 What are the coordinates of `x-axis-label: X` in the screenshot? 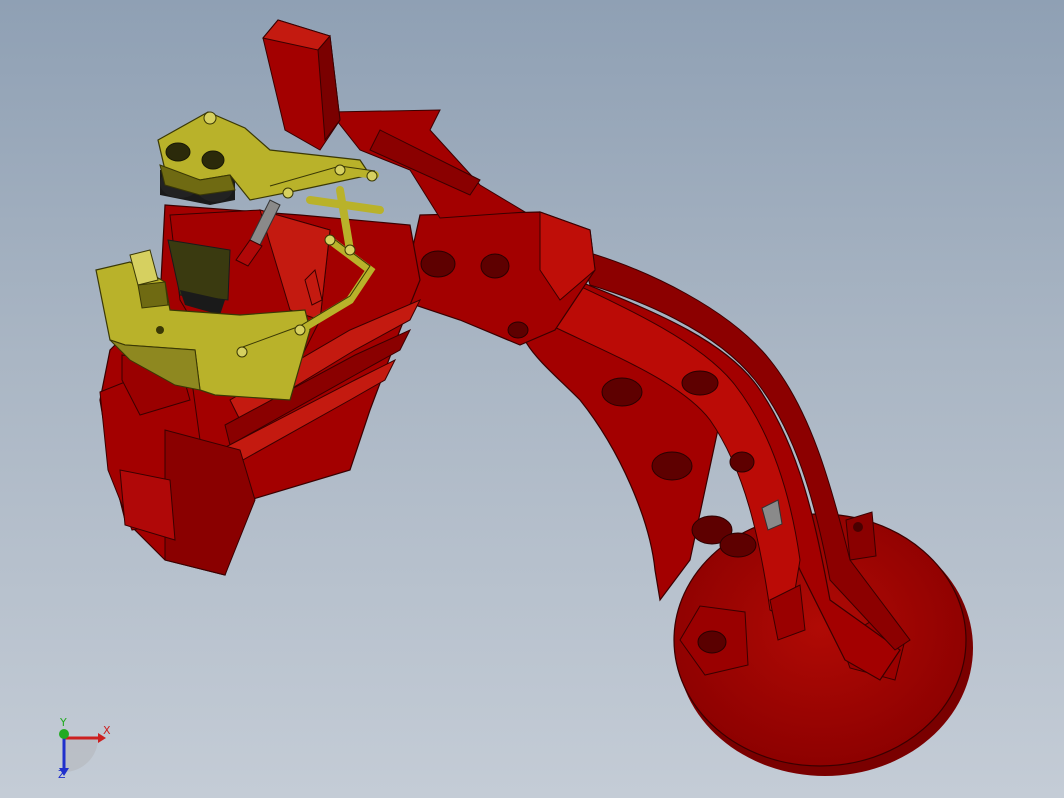 It's located at (107, 730).